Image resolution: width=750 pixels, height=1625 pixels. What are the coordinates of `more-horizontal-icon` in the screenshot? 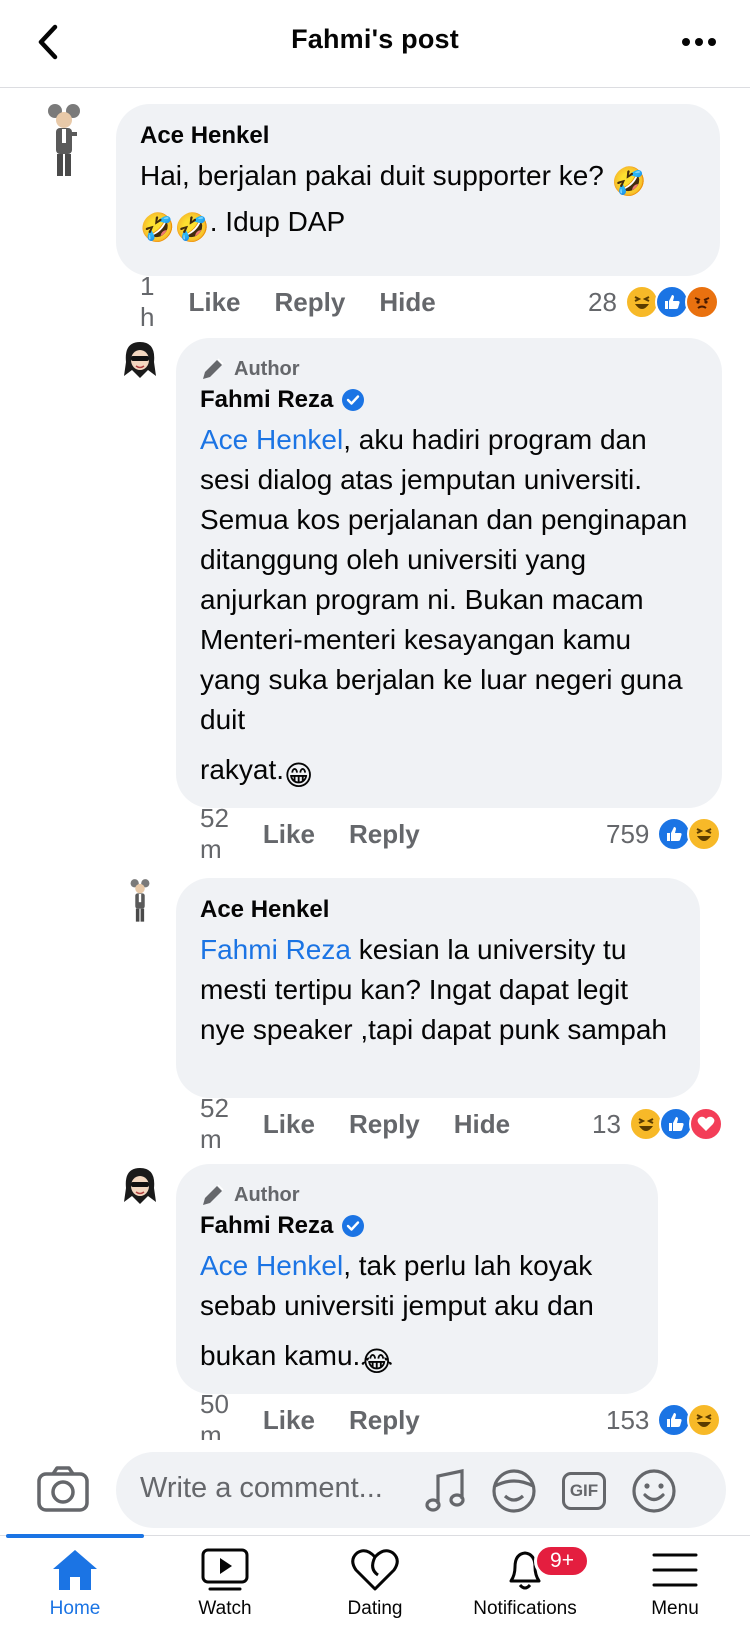 It's located at (699, 42).